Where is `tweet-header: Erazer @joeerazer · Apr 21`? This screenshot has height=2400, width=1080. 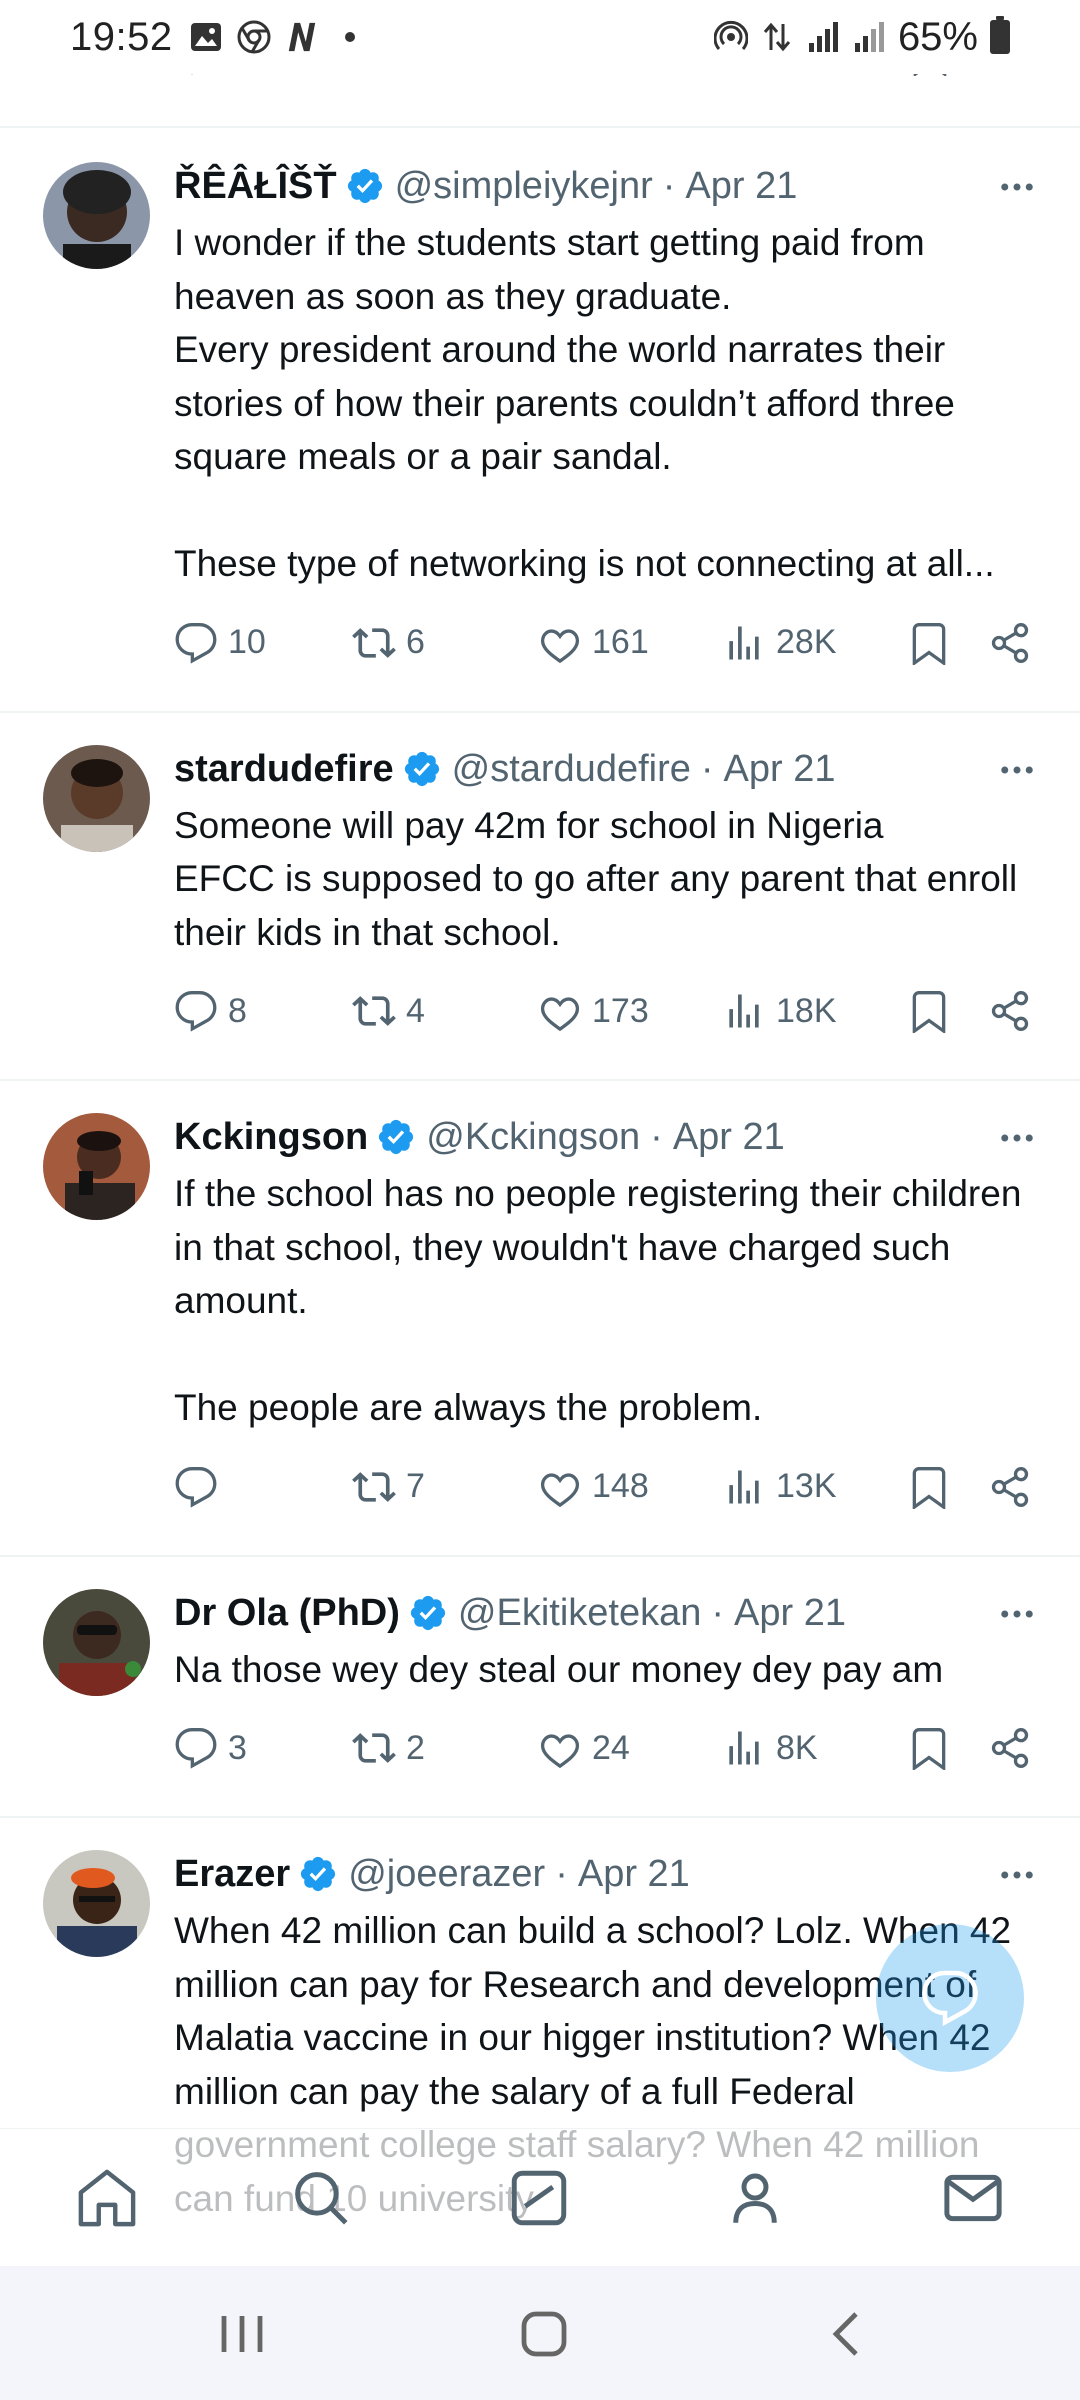
tweet-header: Erazer @joeerazer · Apr 21 is located at coordinates (607, 1874).